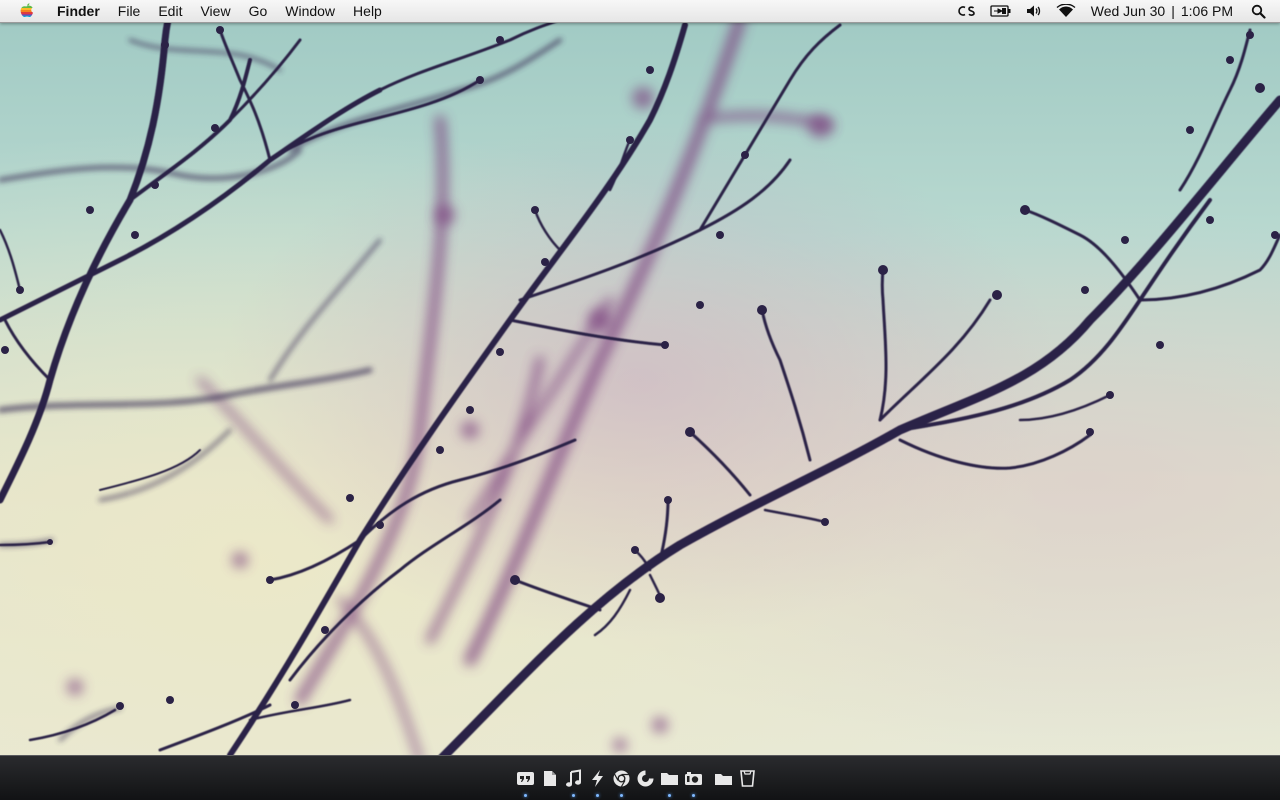  I want to click on dock-item-quote, so click(525, 783).